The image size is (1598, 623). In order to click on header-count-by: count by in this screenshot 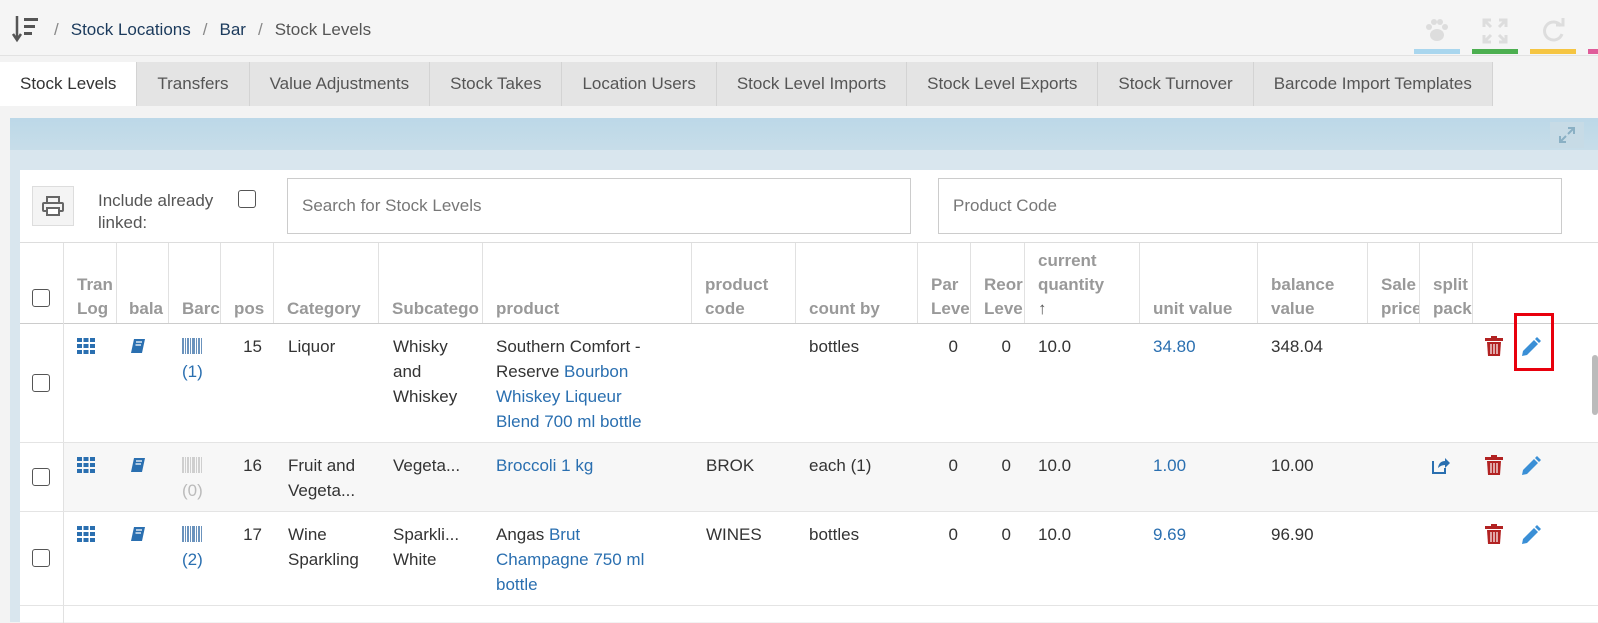, I will do `click(857, 283)`.